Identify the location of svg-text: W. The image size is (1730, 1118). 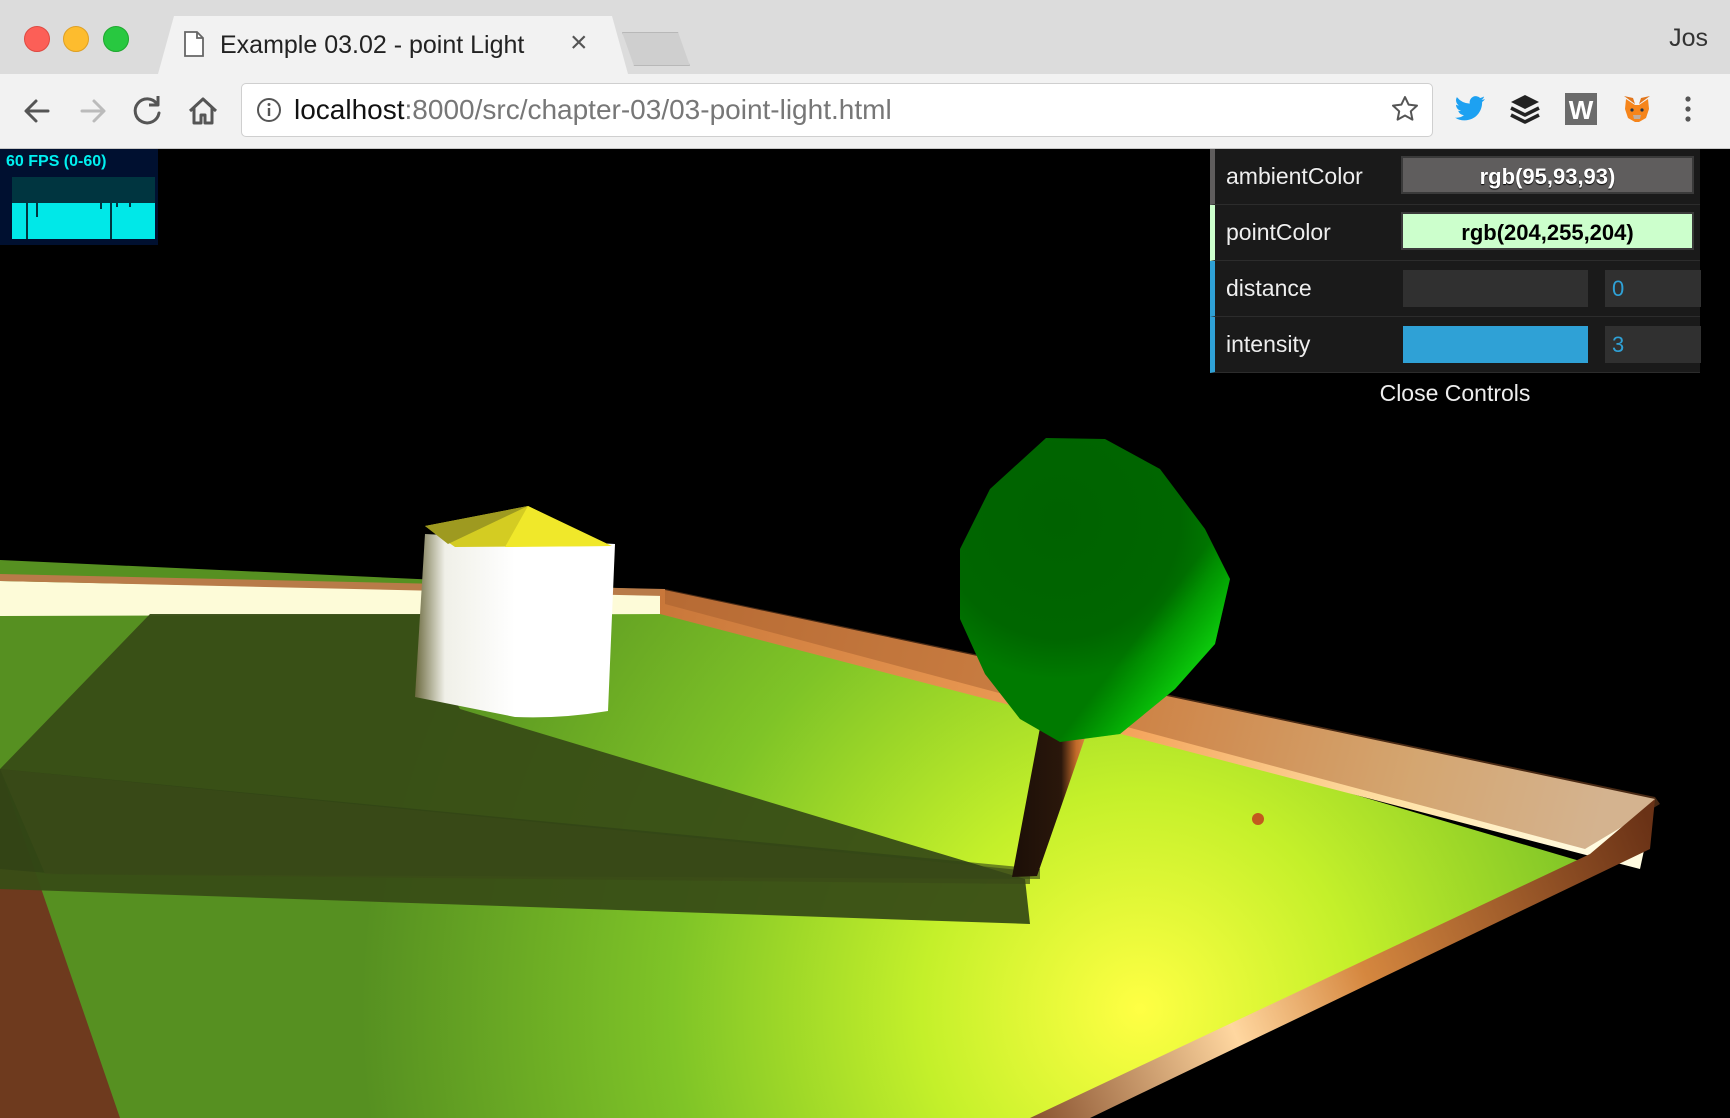
(1581, 110).